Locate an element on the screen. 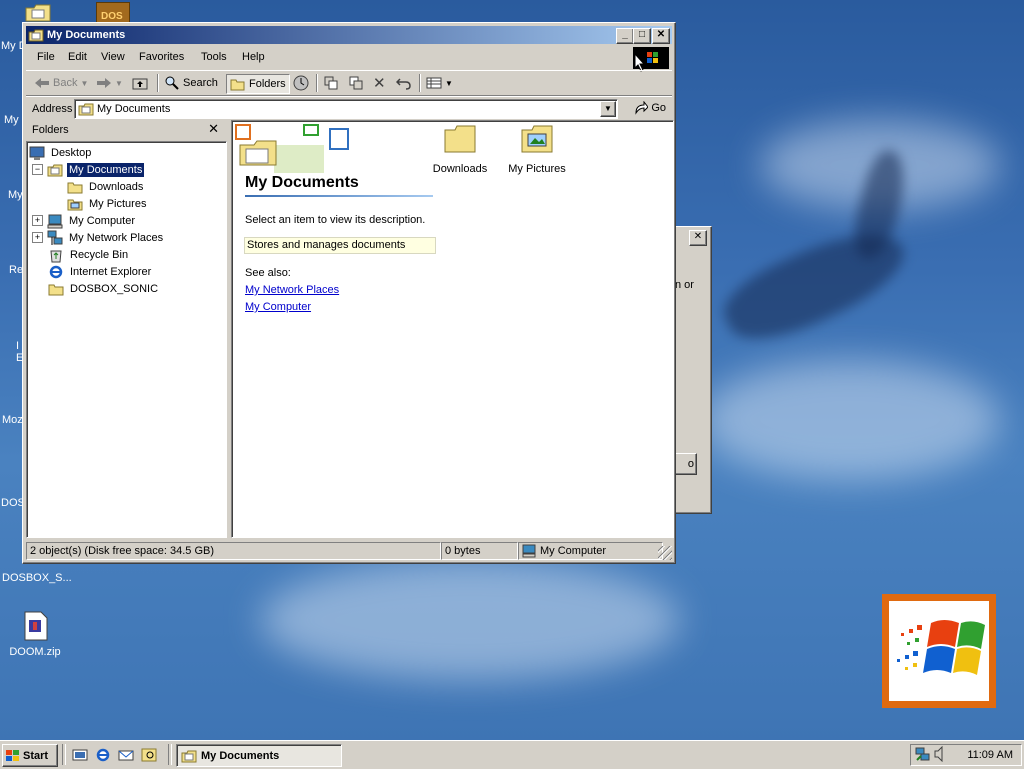  folders-pane-header: Folders ✕ is located at coordinates (125, 130).